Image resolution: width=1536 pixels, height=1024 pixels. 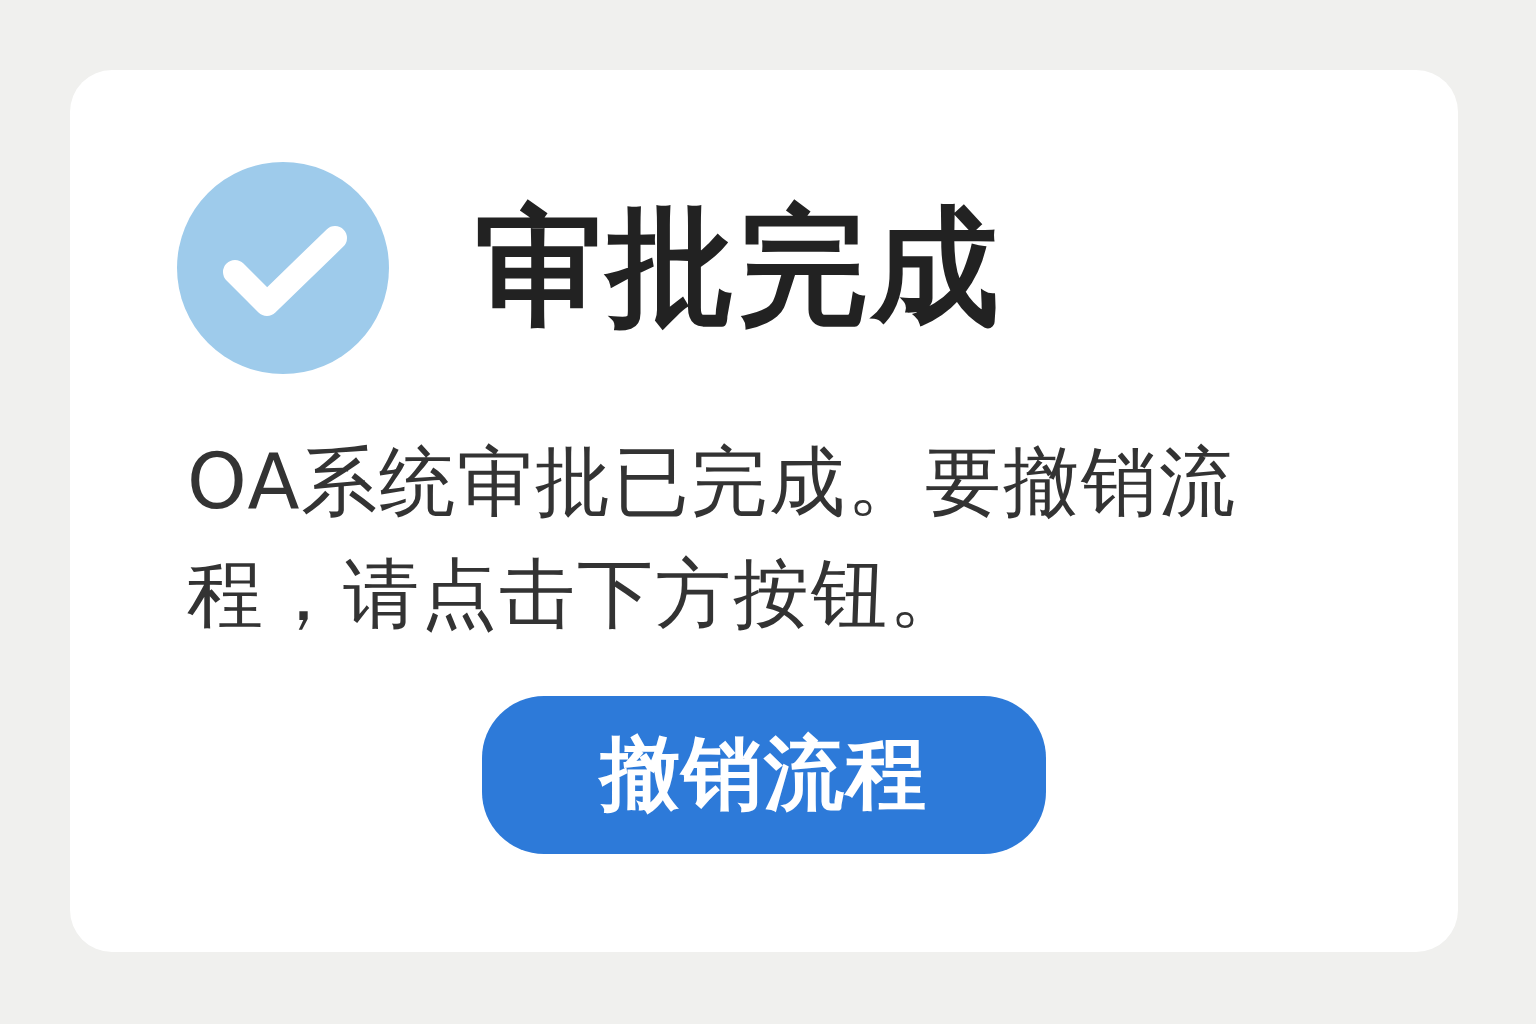 What do you see at coordinates (739, 266) in the screenshot?
I see `dialog-title: 审批完成` at bounding box center [739, 266].